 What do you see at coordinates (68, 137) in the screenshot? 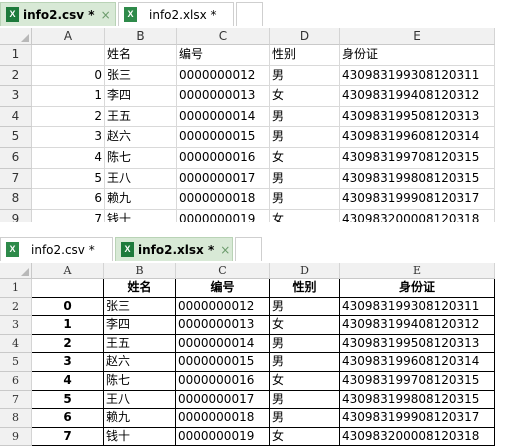
I see `table-cell: 3` at bounding box center [68, 137].